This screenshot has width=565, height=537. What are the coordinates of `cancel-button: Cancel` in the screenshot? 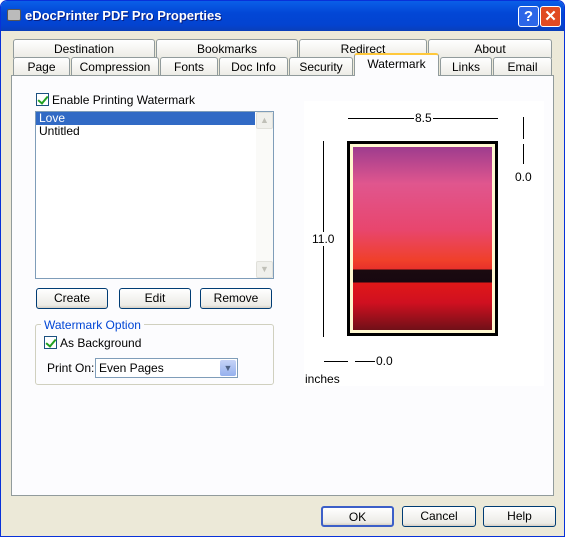 It's located at (439, 516).